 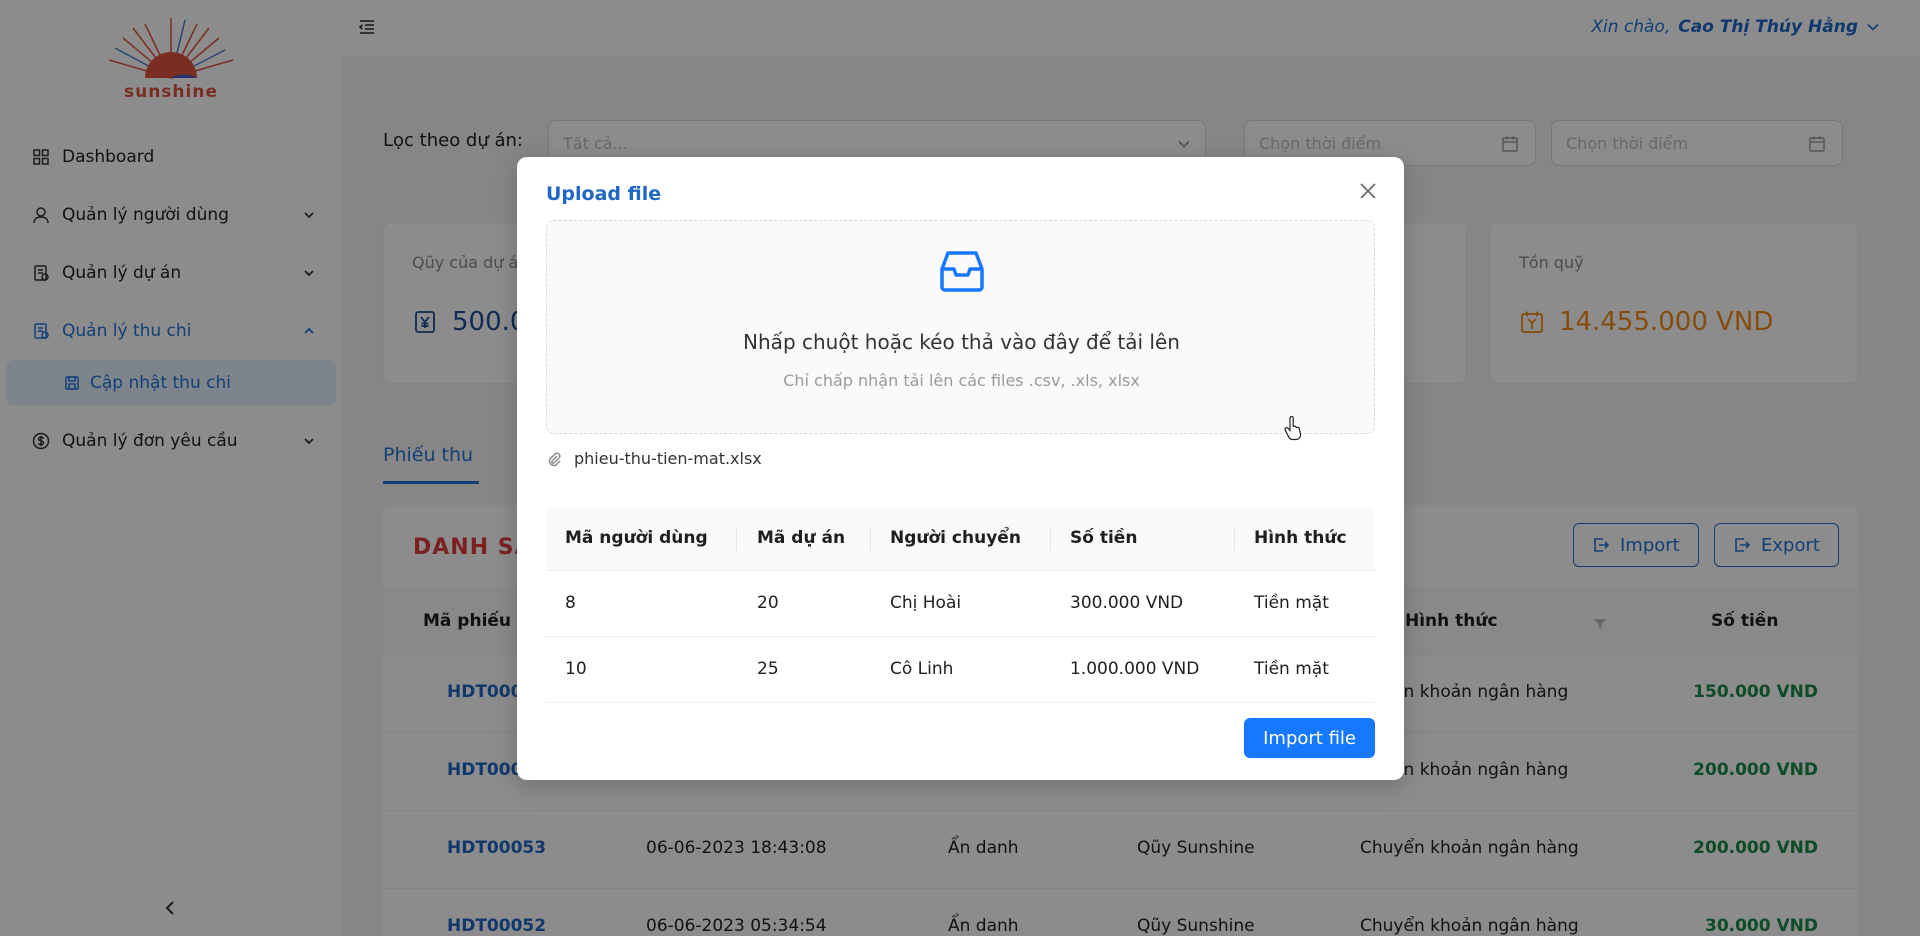 I want to click on table-row: 10 25 Cô Linh 1.000.000 VND Tiền mặt, so click(x=960, y=670).